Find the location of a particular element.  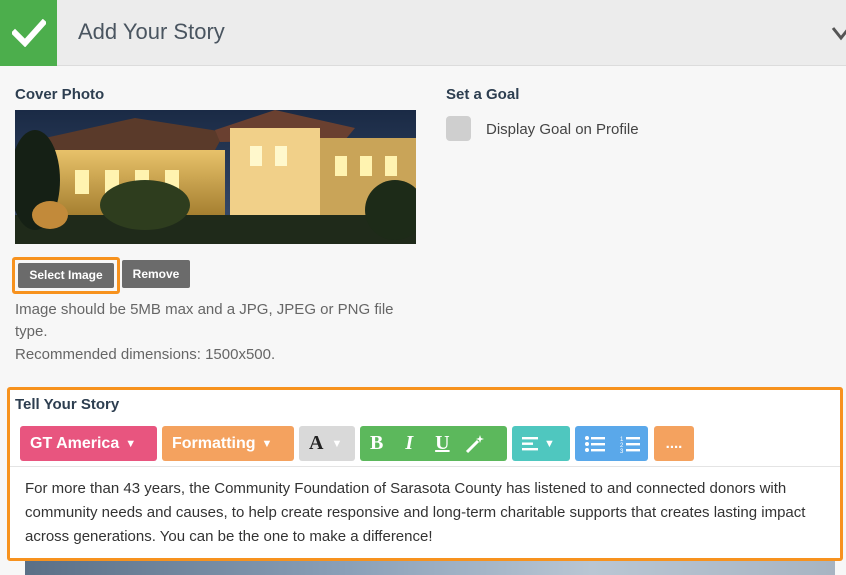

select-image-button: Select Image is located at coordinates (66, 275).